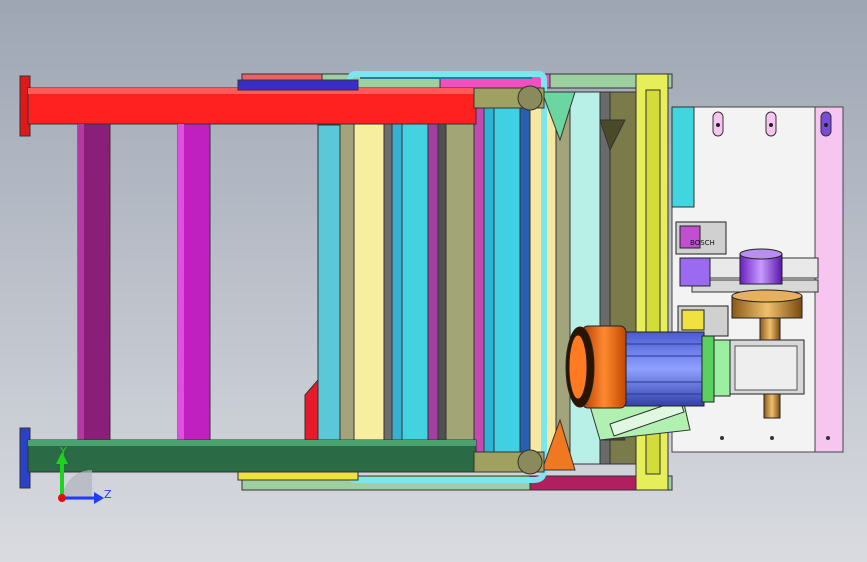 The image size is (867, 562). Describe the element at coordinates (63, 451) in the screenshot. I see `y-axis-label: Y` at that location.